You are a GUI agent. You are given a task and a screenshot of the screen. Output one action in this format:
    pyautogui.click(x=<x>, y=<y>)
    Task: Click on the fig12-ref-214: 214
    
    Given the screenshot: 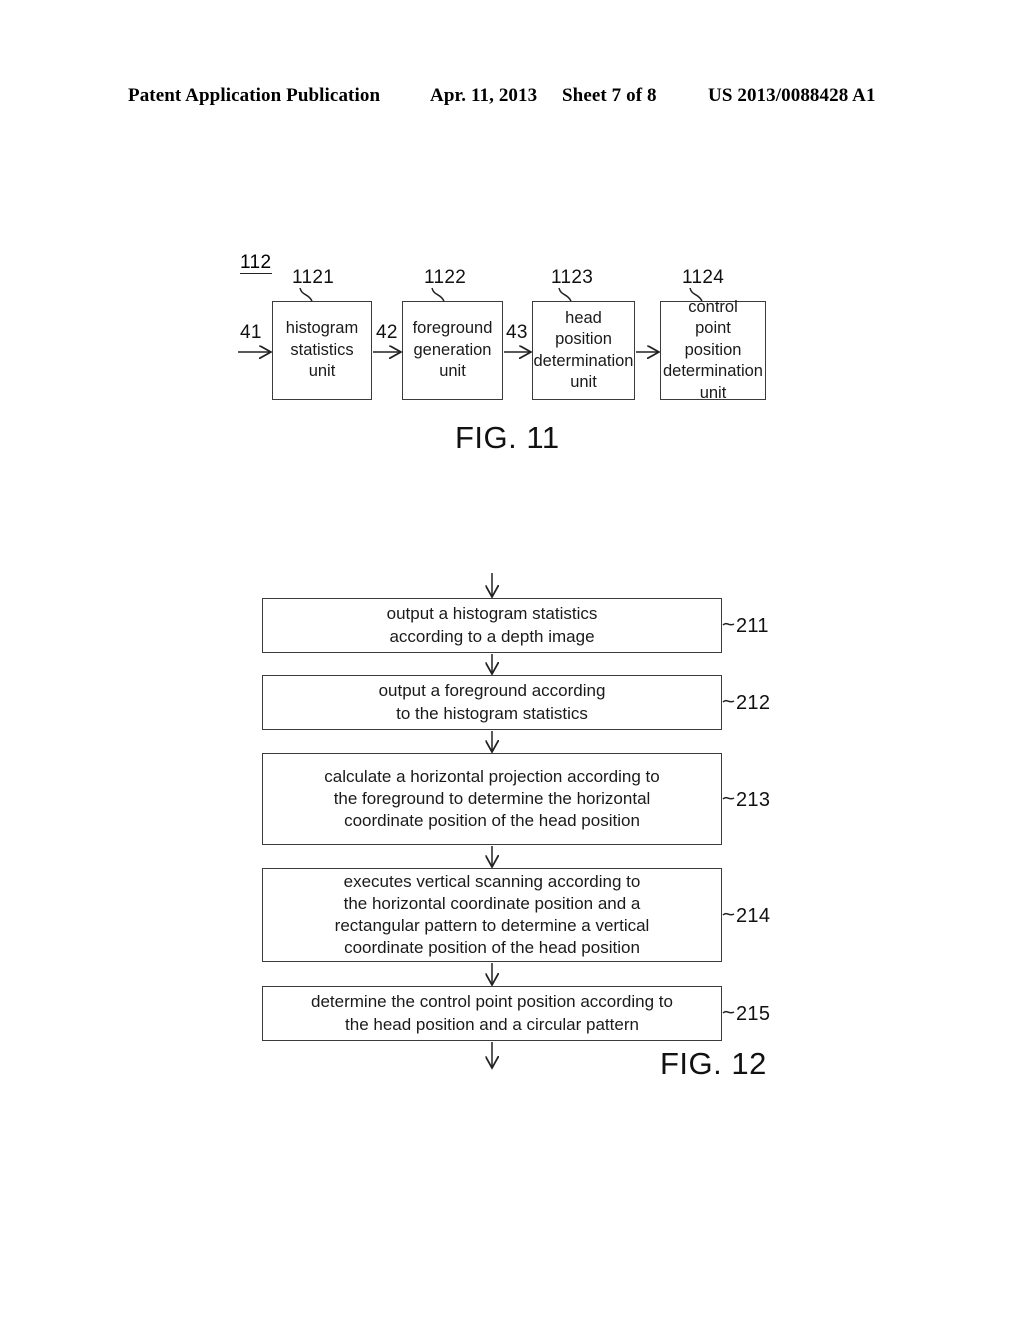 What is the action you would take?
    pyautogui.click(x=753, y=916)
    